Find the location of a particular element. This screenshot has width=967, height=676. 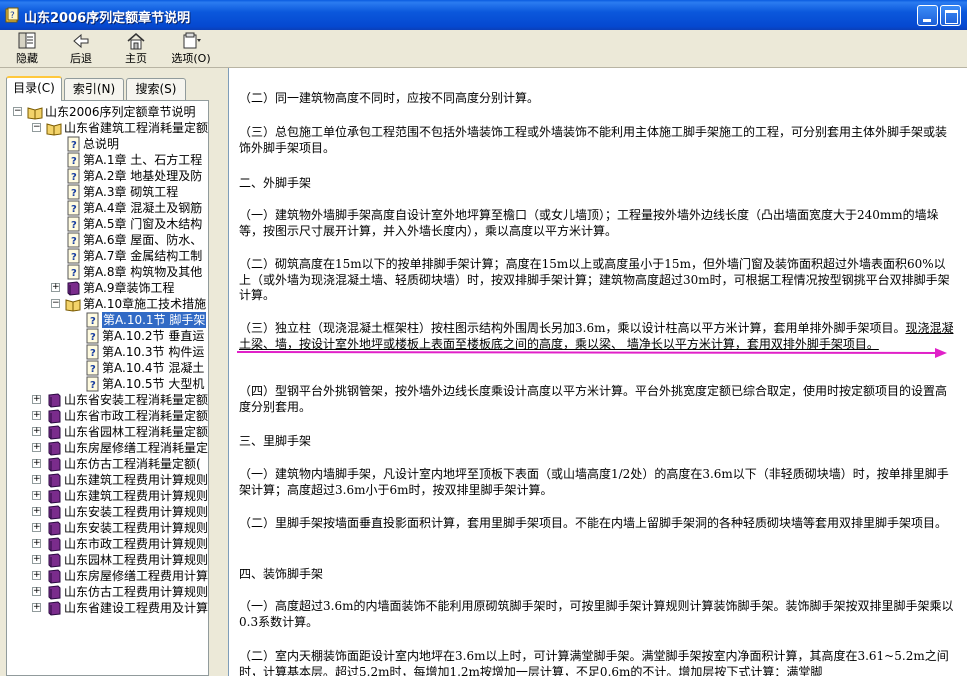

tree-item: + 山东省园林工程消耗量定额 is located at coordinates (107, 432).